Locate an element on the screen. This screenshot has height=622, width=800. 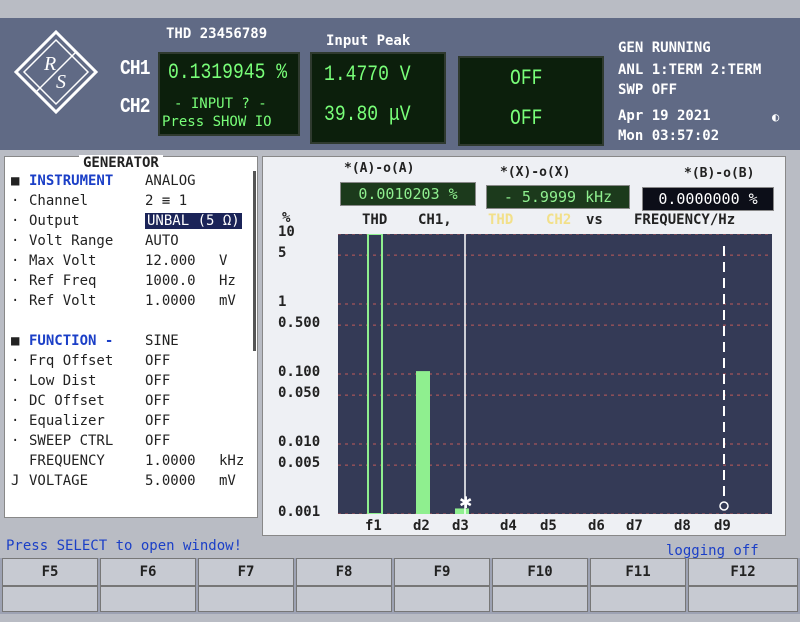
fkey-f11: F11 is located at coordinates (638, 572).